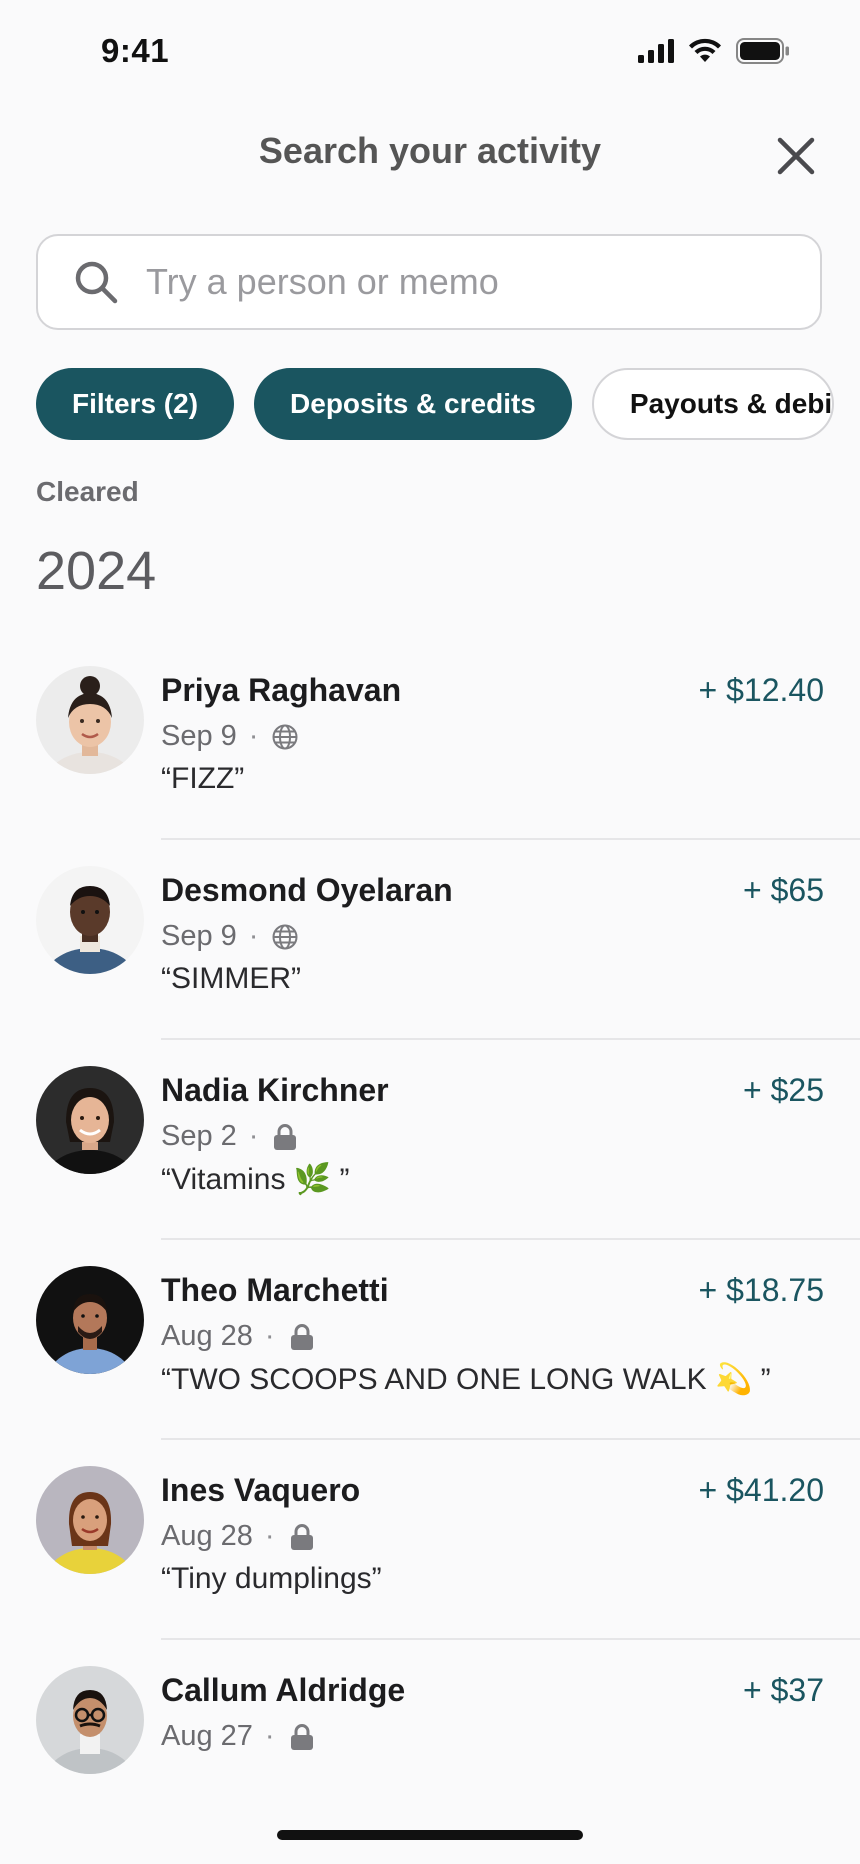 The height and width of the screenshot is (1864, 860). I want to click on search-box, so click(429, 282).